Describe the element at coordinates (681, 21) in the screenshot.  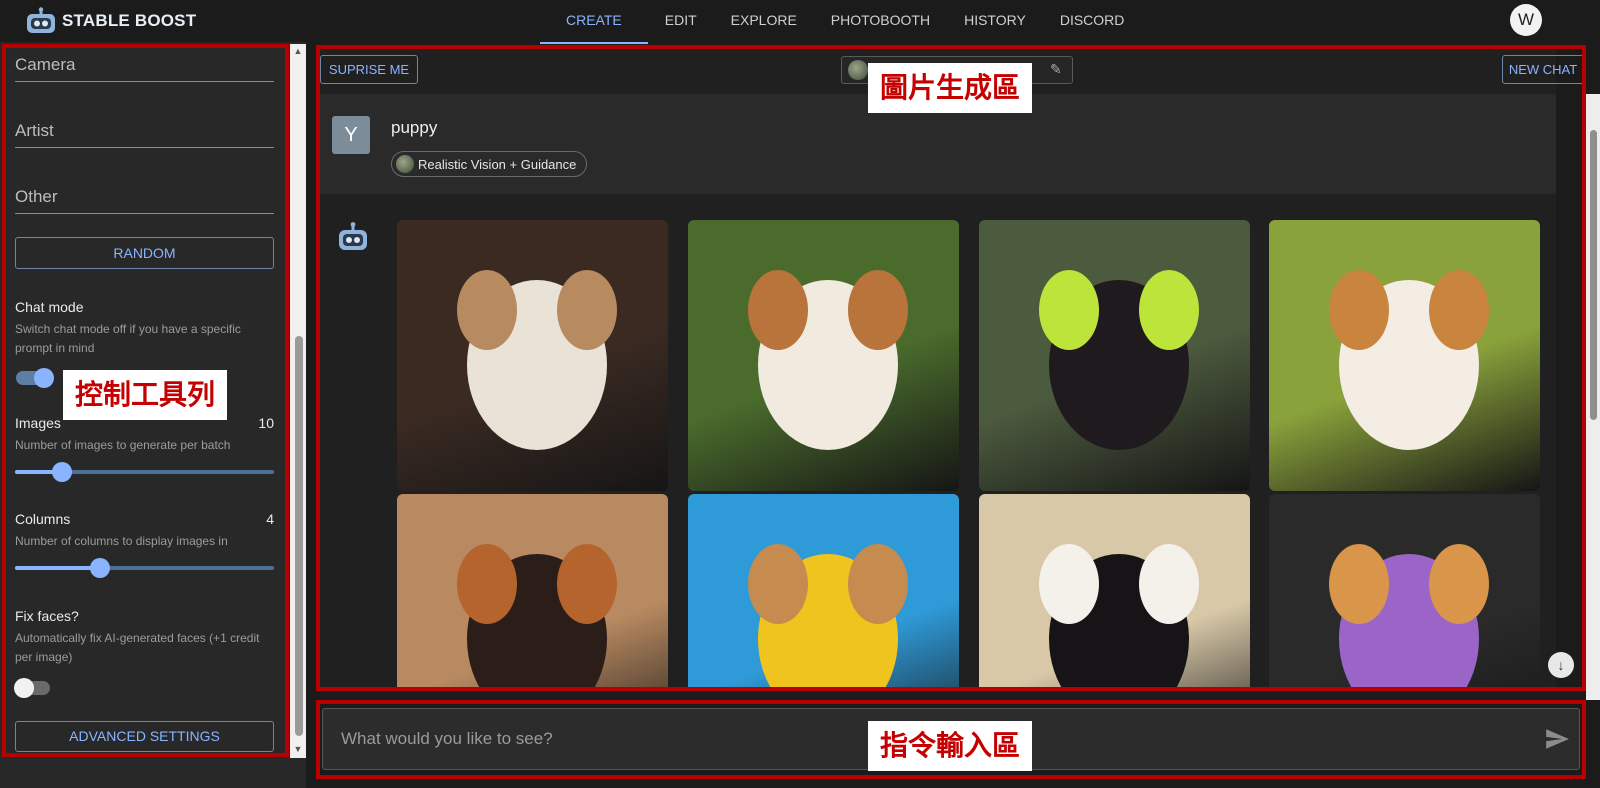
I see `nav-edit: EDIT` at that location.